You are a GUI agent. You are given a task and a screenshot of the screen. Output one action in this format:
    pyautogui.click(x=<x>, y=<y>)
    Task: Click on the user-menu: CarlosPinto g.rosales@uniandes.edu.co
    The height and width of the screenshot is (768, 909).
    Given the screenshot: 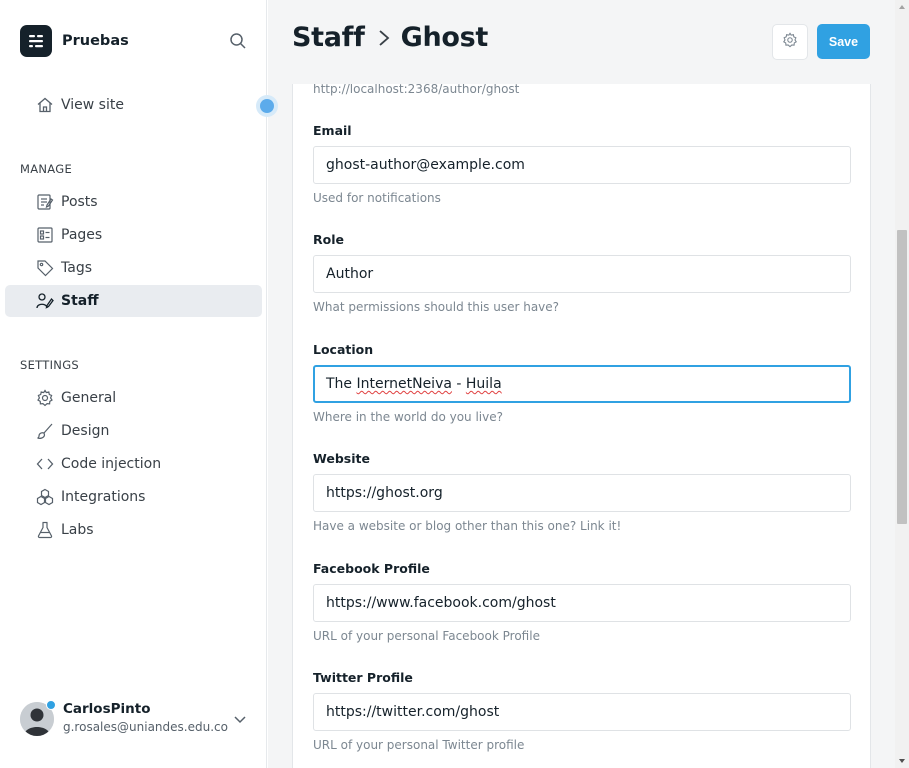 What is the action you would take?
    pyautogui.click(x=140, y=720)
    